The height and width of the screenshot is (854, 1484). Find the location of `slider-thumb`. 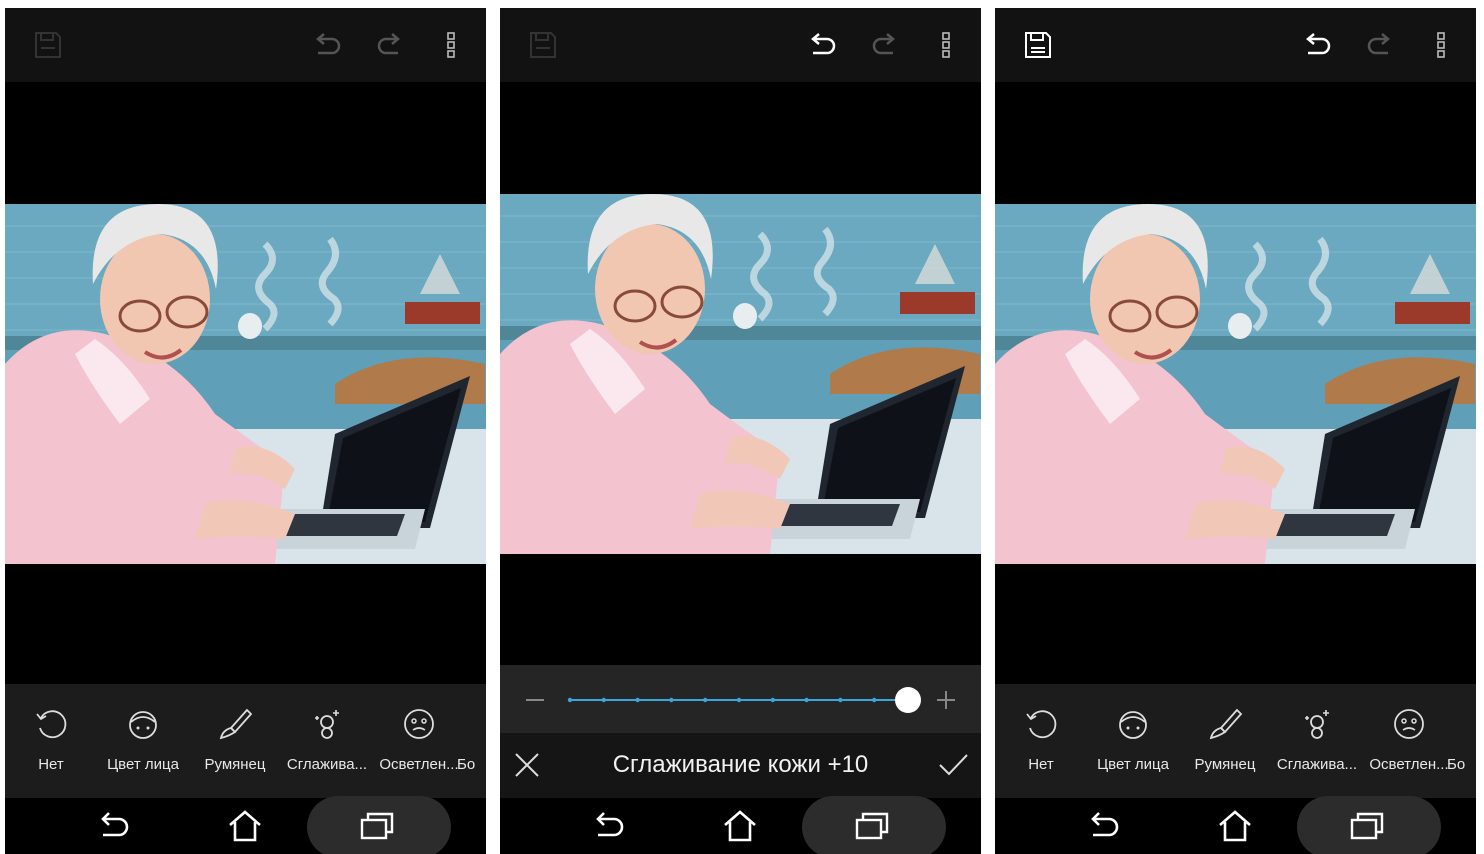

slider-thumb is located at coordinates (908, 700).